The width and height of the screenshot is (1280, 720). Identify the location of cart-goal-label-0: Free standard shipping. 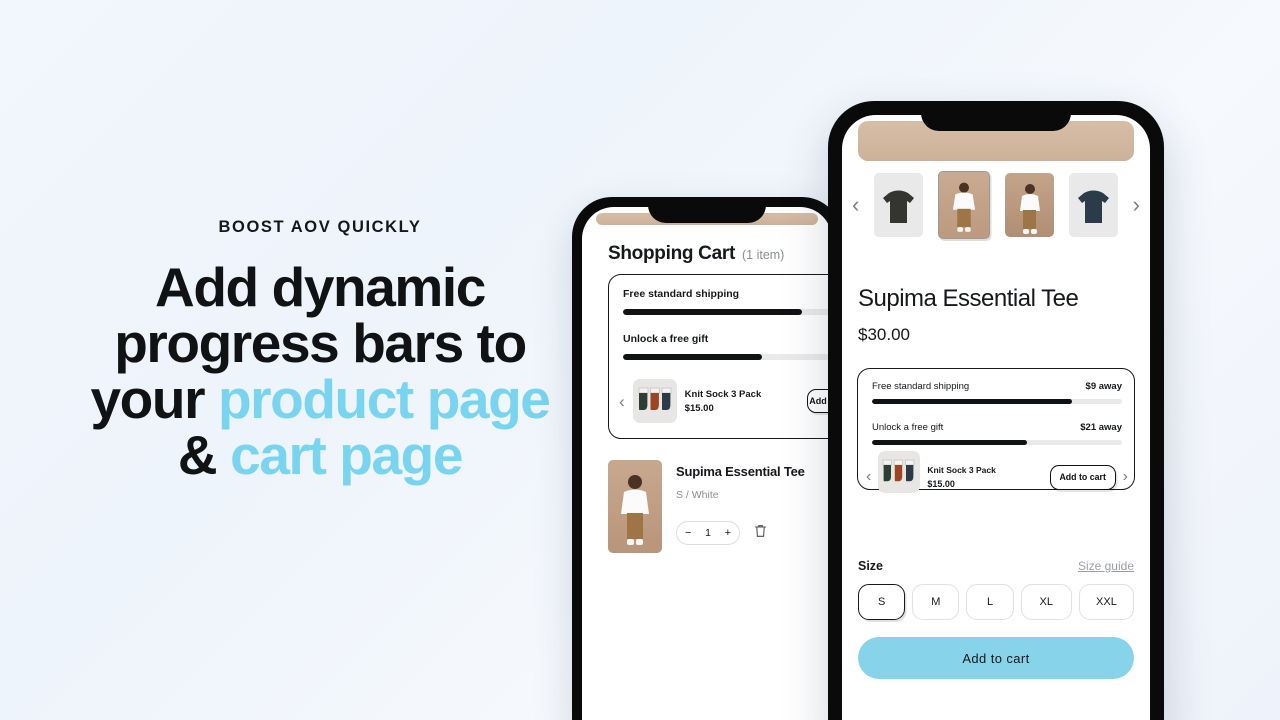
(681, 294).